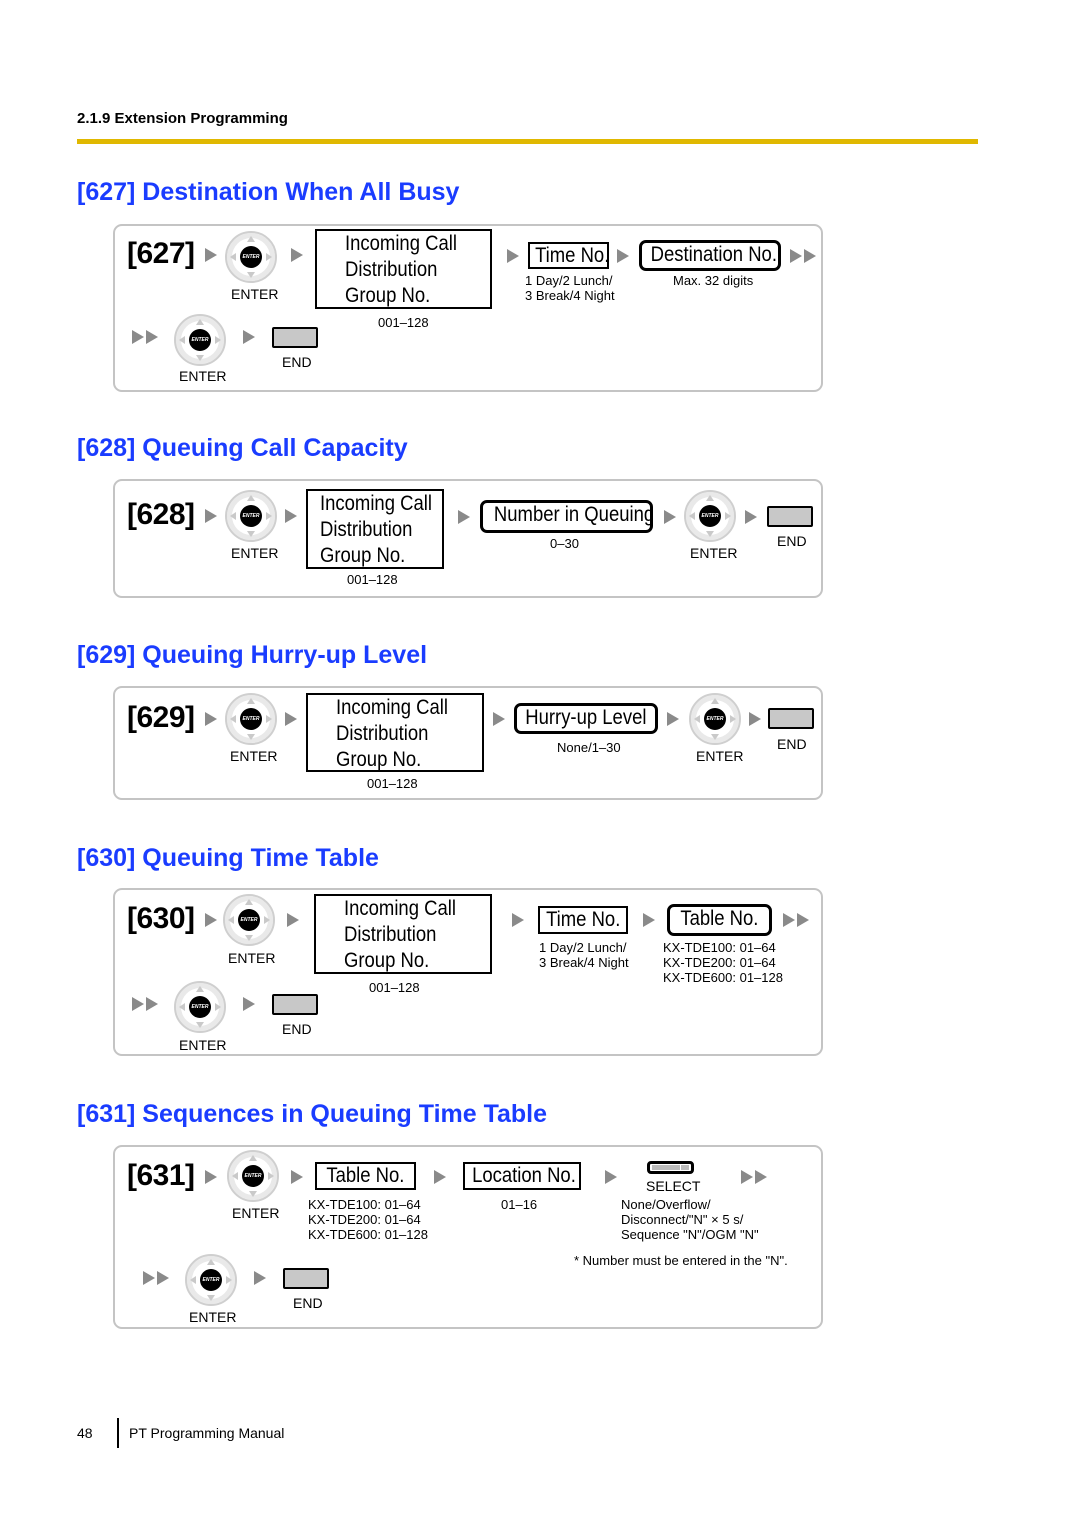 The height and width of the screenshot is (1527, 1080). Describe the element at coordinates (394, 987) in the screenshot. I see `icd-range: 001–128` at that location.